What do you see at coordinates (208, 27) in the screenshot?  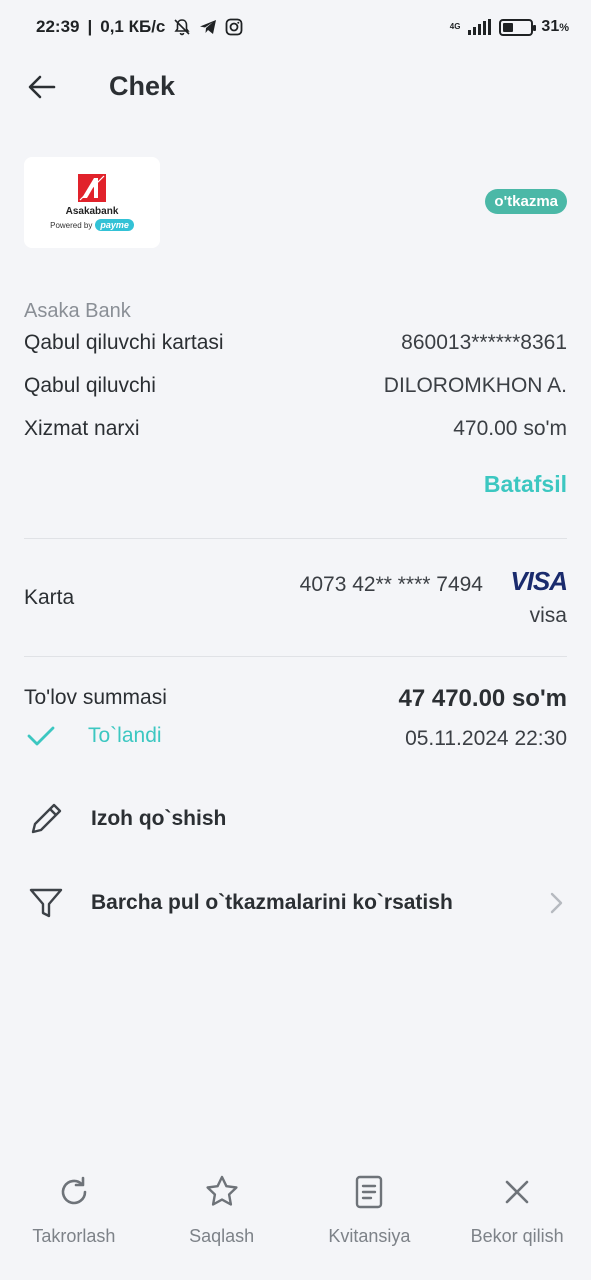 I see `telegram-icon` at bounding box center [208, 27].